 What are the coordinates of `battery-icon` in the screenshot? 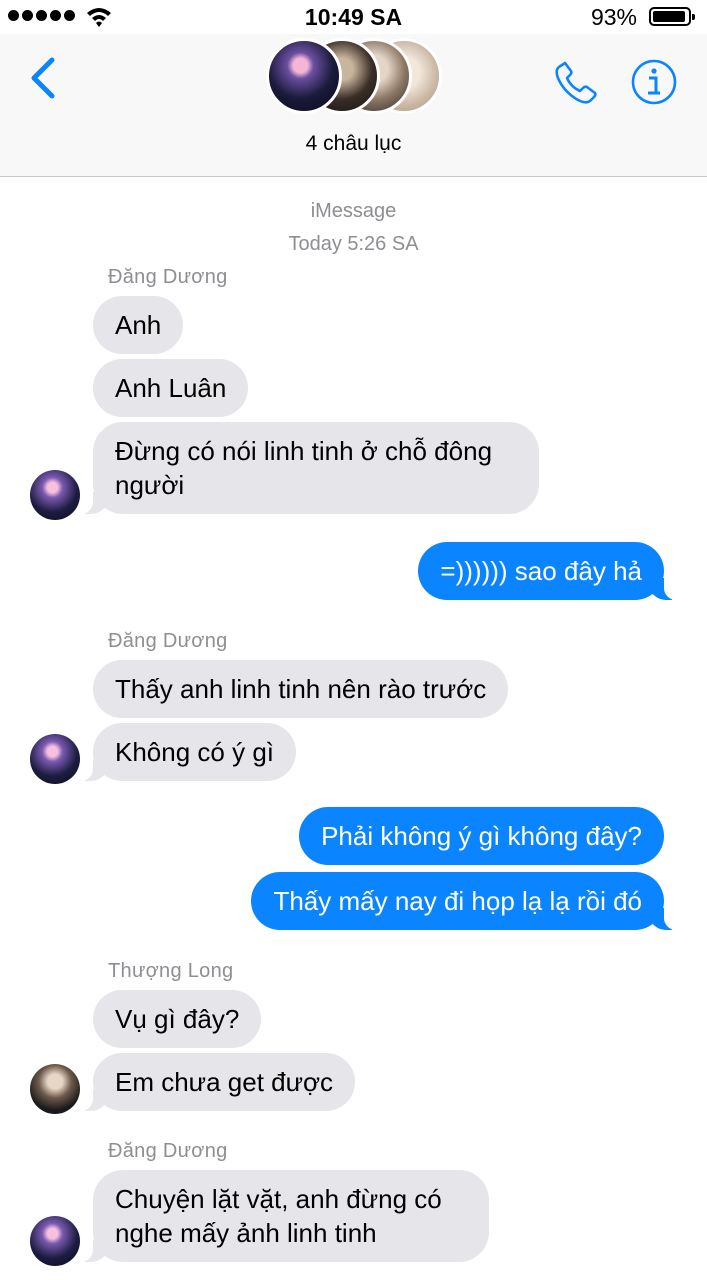 It's located at (672, 16).